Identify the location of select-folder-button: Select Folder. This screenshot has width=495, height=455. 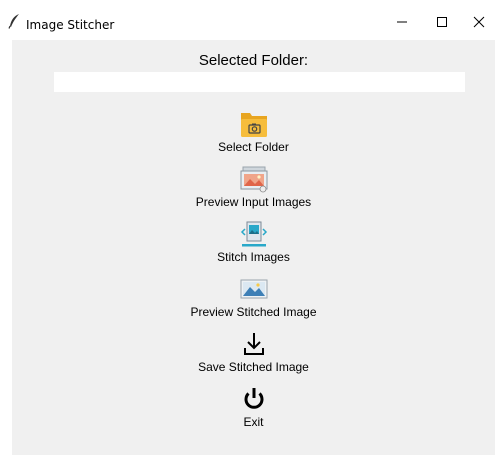
(253, 131).